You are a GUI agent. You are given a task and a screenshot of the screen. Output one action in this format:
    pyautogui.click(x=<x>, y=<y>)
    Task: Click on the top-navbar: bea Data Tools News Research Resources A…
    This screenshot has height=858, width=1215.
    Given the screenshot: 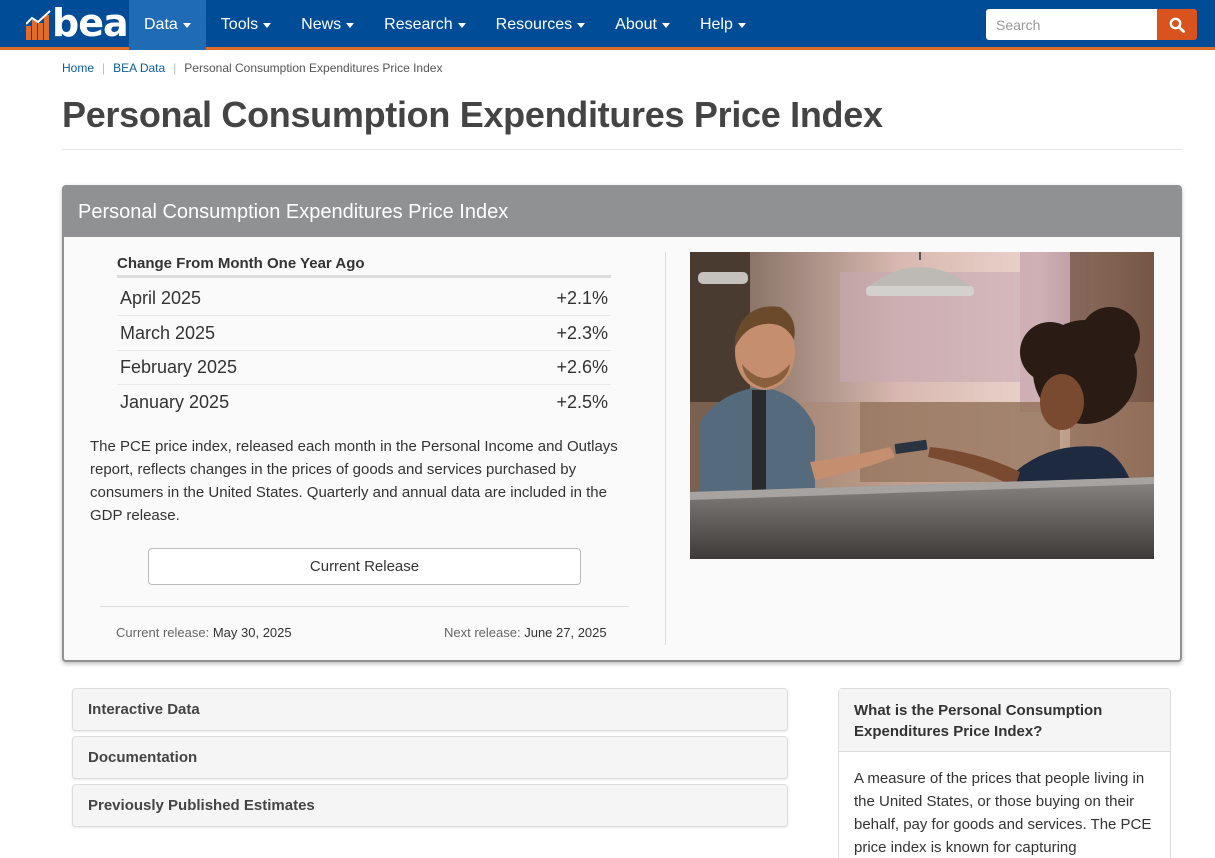 What is the action you would take?
    pyautogui.click(x=607, y=25)
    